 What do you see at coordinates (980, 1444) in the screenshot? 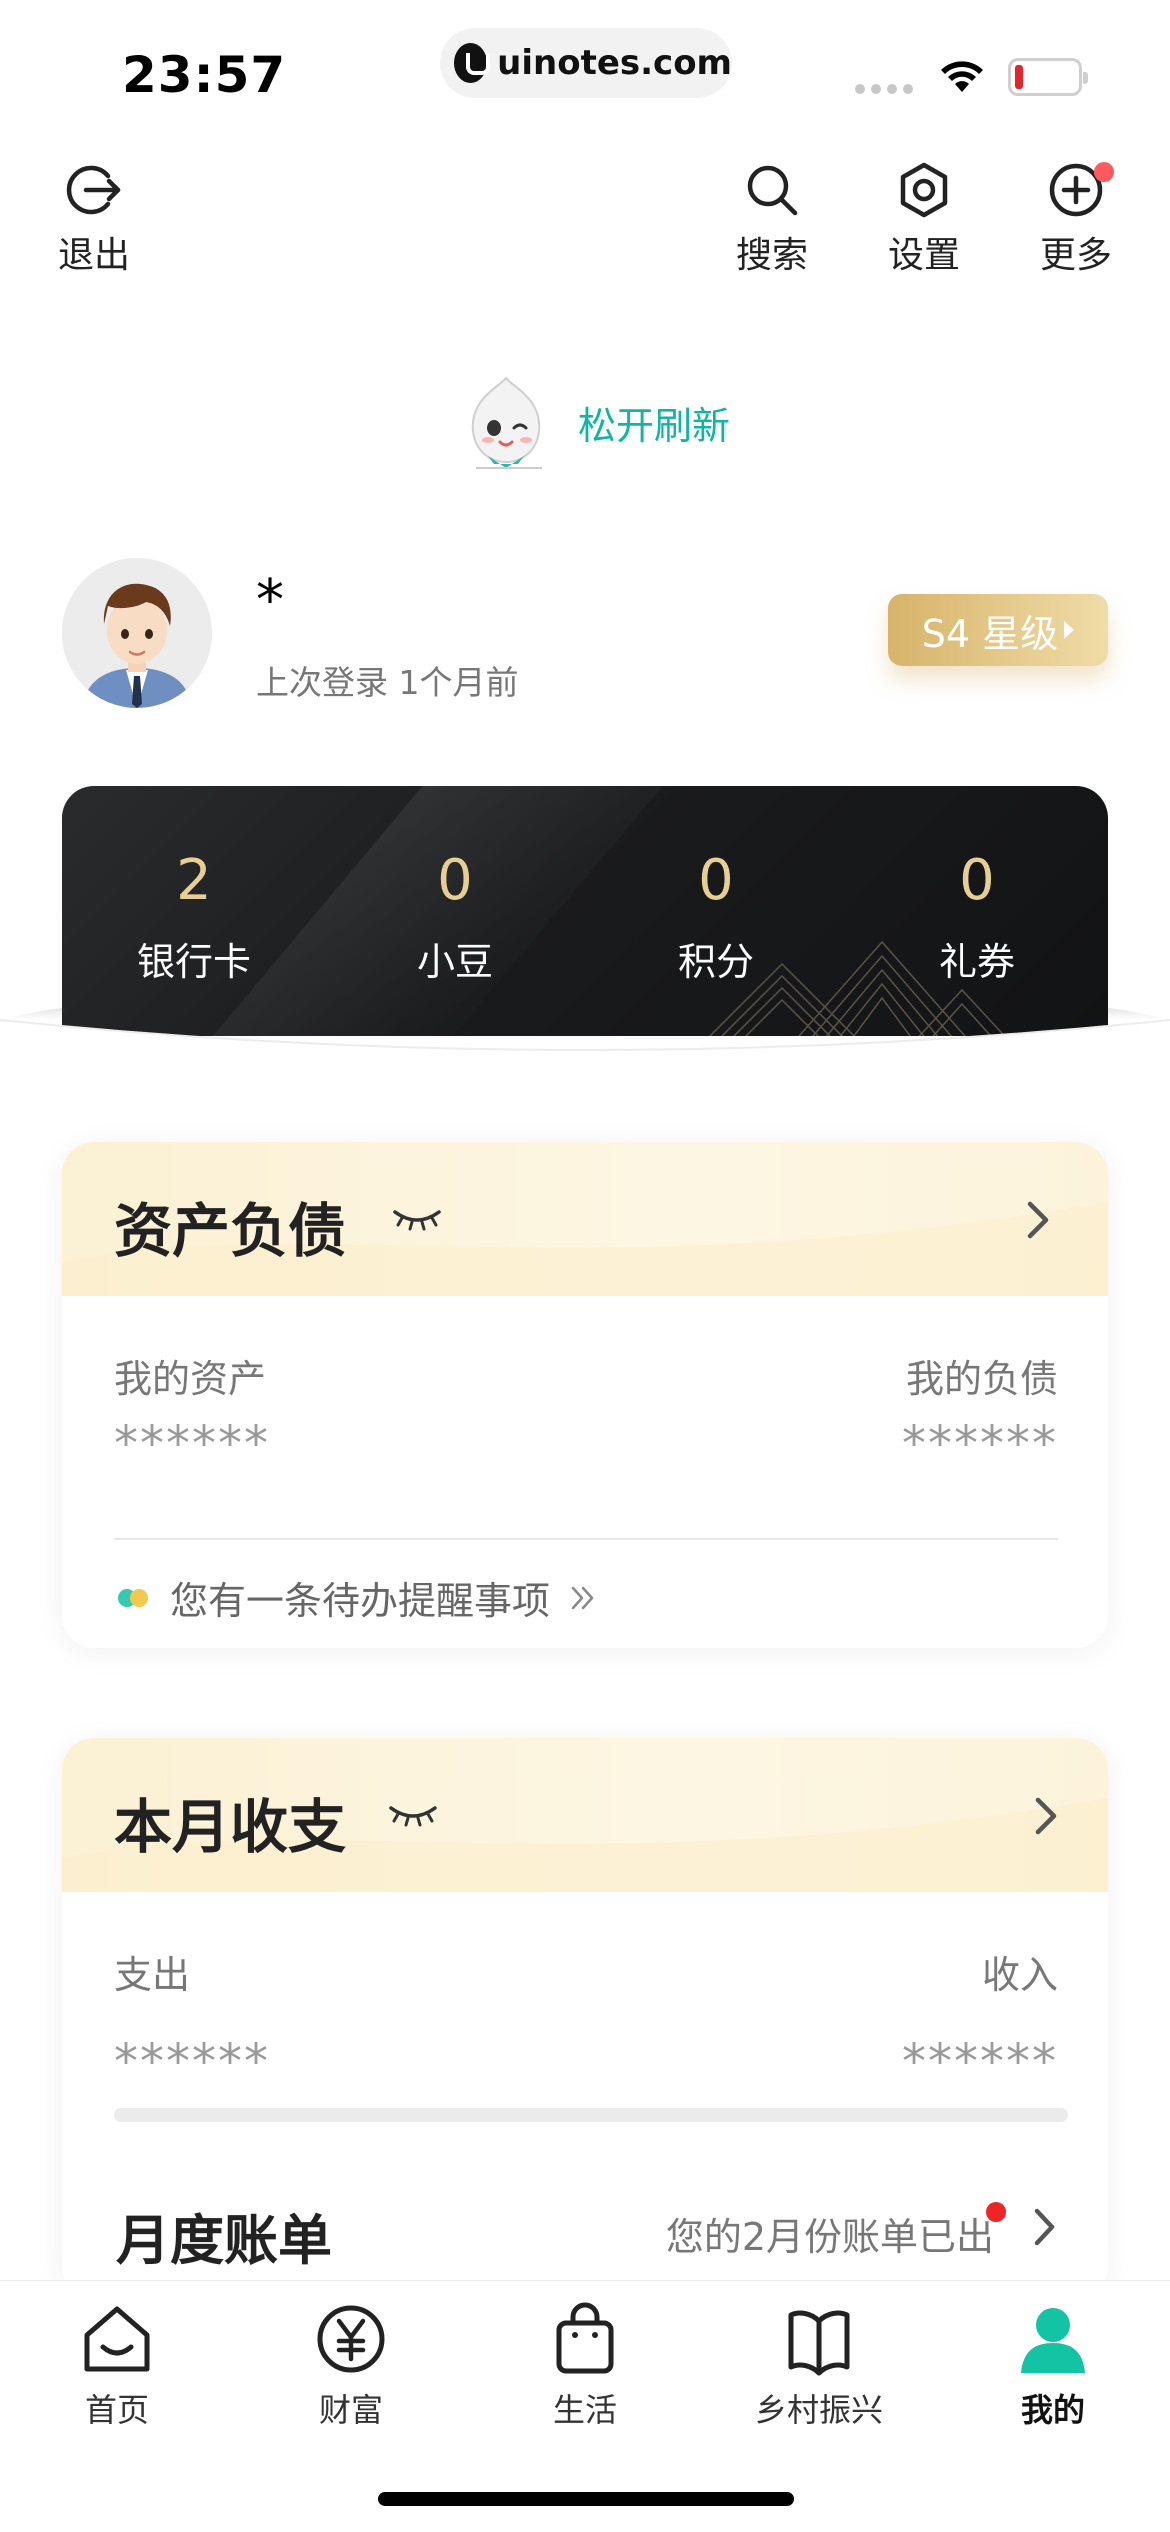
I see `liabilities-value: ******` at bounding box center [980, 1444].